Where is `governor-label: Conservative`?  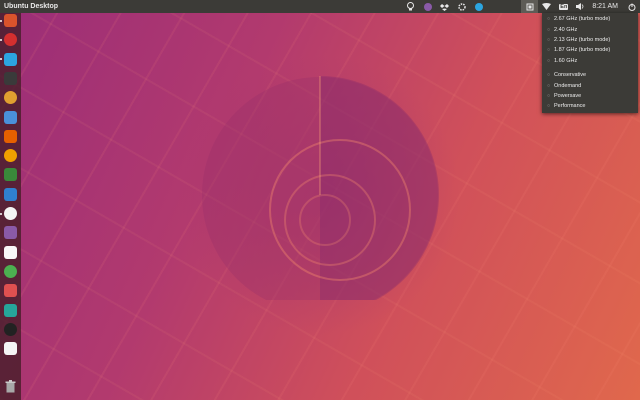 governor-label: Conservative is located at coordinates (570, 75).